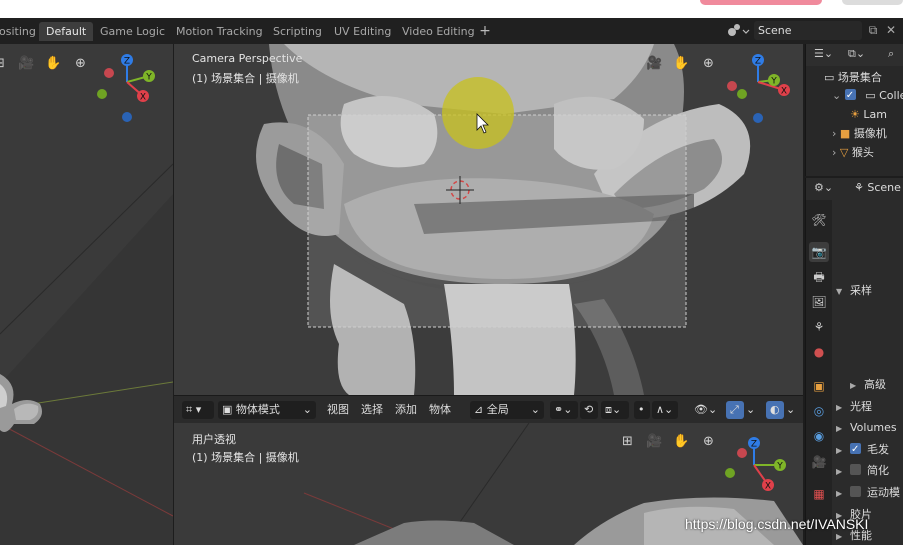 The image size is (903, 545). I want to click on filter-icon: ⧉⌄, so click(856, 54).